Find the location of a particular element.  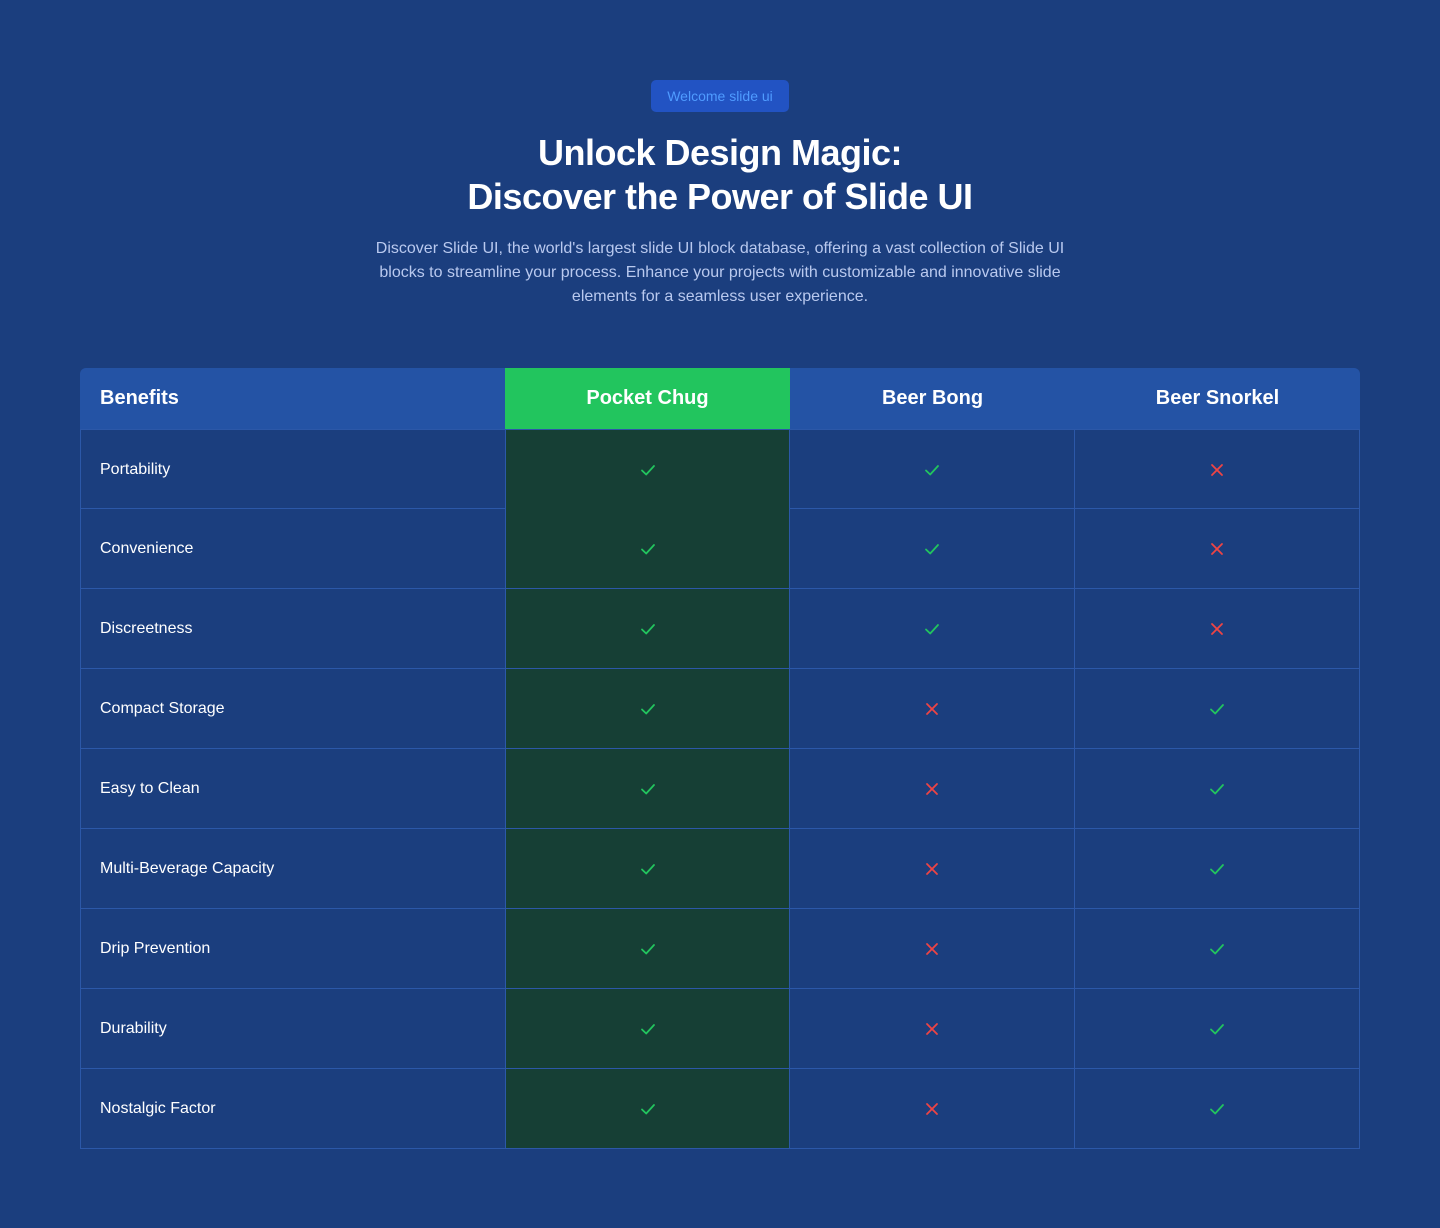

benefit-label: Easy to Clean is located at coordinates (150, 788).